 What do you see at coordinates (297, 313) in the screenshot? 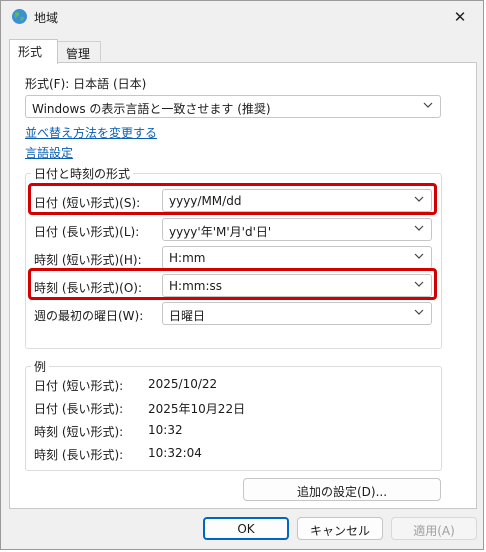
I see `first-day-dropdown: 日曜日` at bounding box center [297, 313].